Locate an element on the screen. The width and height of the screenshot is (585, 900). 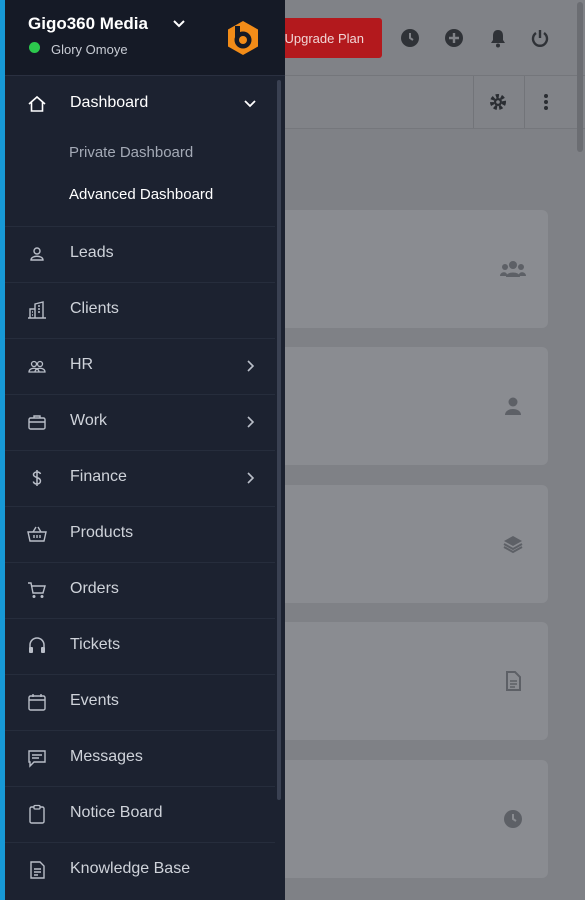
sidebar-item-tickets: Tickets is located at coordinates (140, 646).